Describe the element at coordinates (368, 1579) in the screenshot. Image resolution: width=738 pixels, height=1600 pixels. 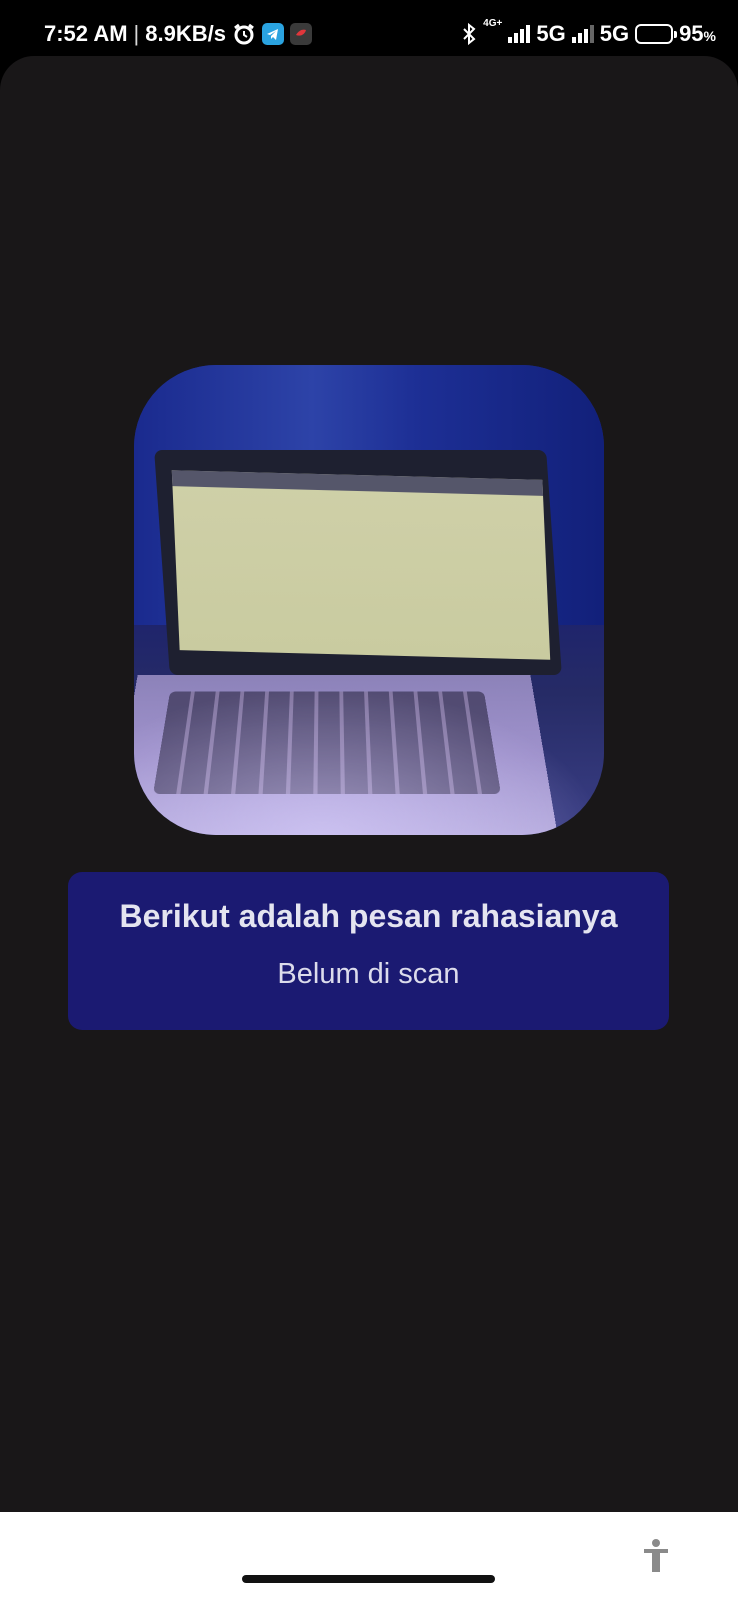
I see `home-indicator` at that location.